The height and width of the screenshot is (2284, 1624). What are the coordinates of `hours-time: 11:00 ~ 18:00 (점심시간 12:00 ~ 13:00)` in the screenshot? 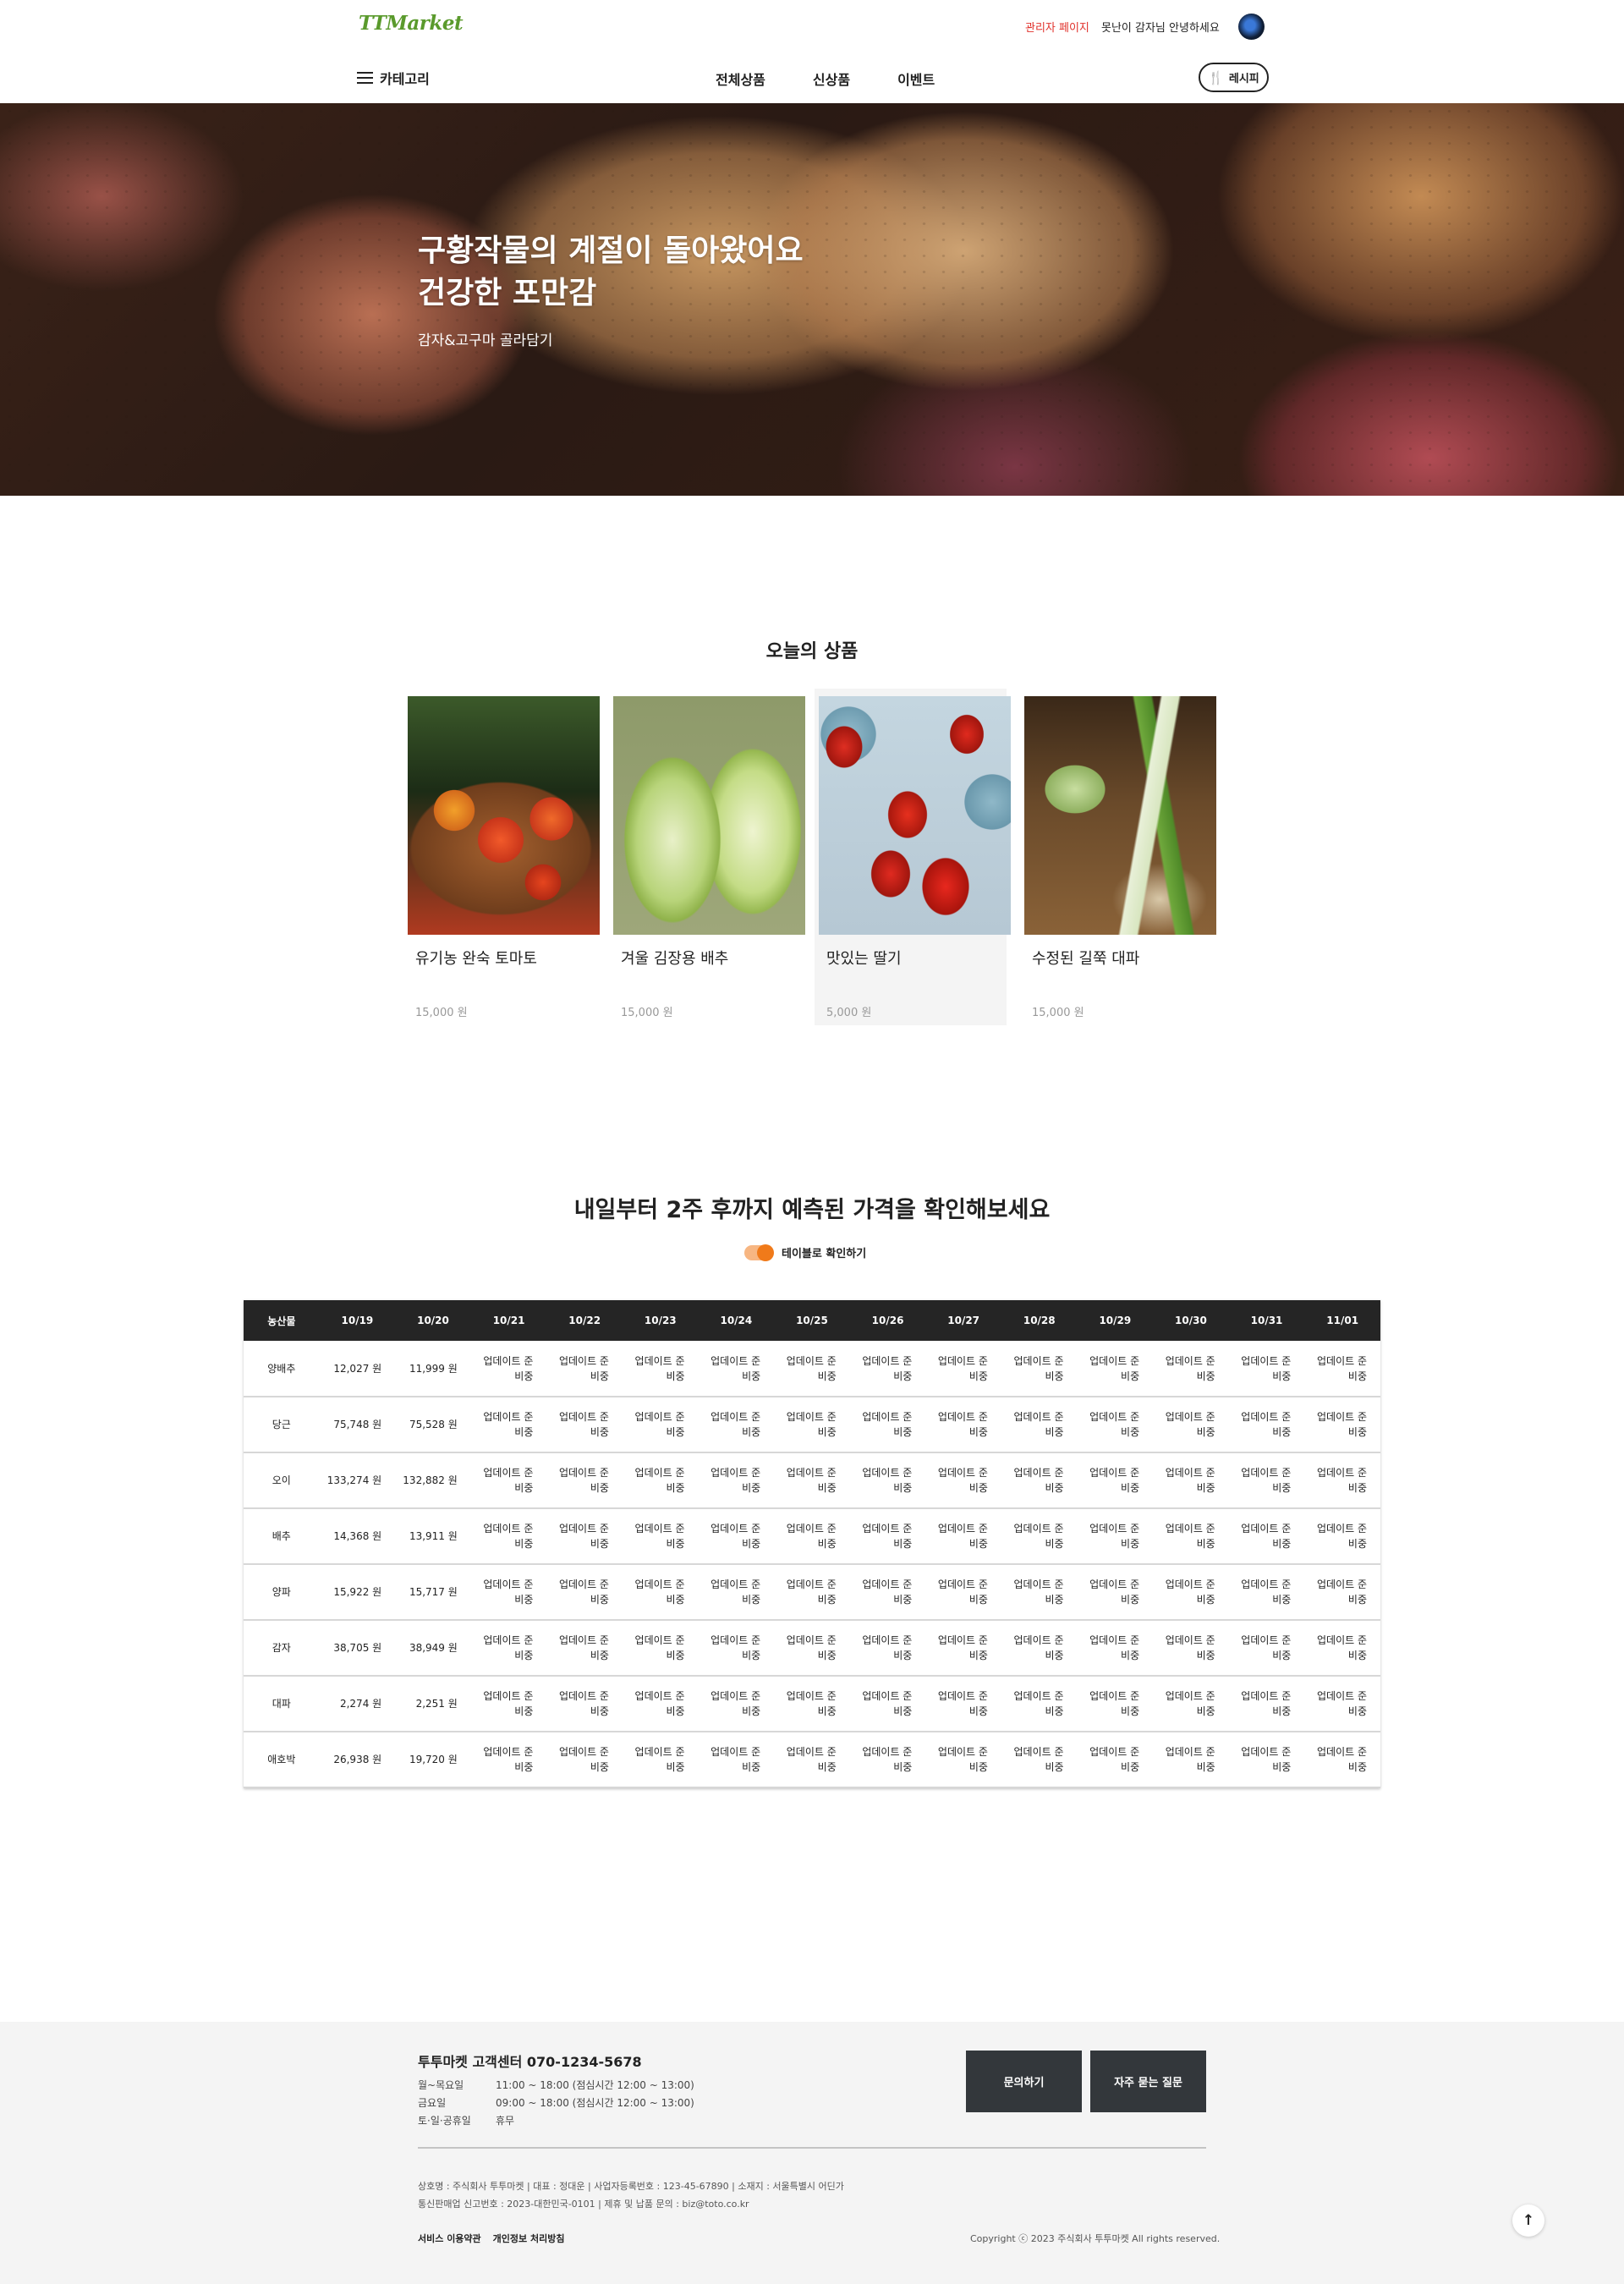 It's located at (595, 2085).